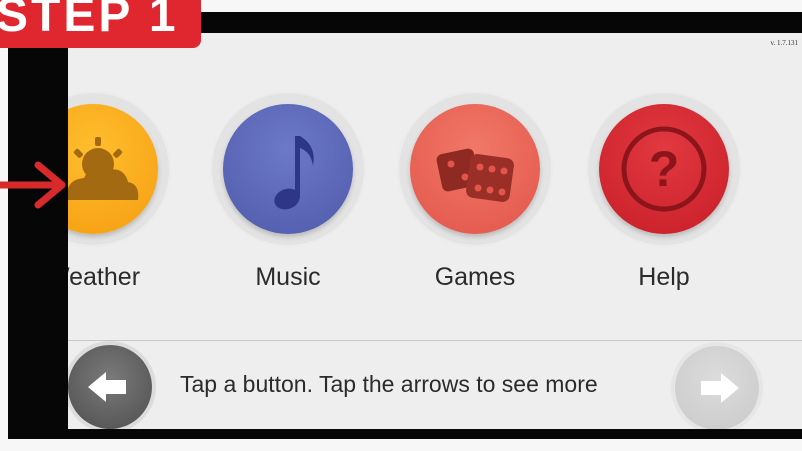 The image size is (802, 451). I want to click on games-disc, so click(475, 169).